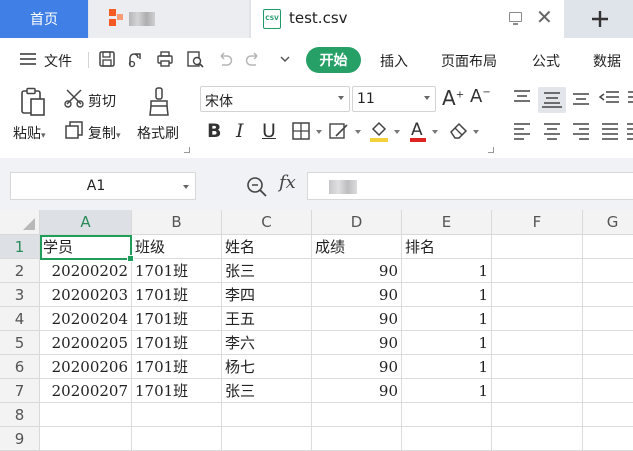 The image size is (633, 451). What do you see at coordinates (20, 222) in the screenshot?
I see `select-all-corner` at bounding box center [20, 222].